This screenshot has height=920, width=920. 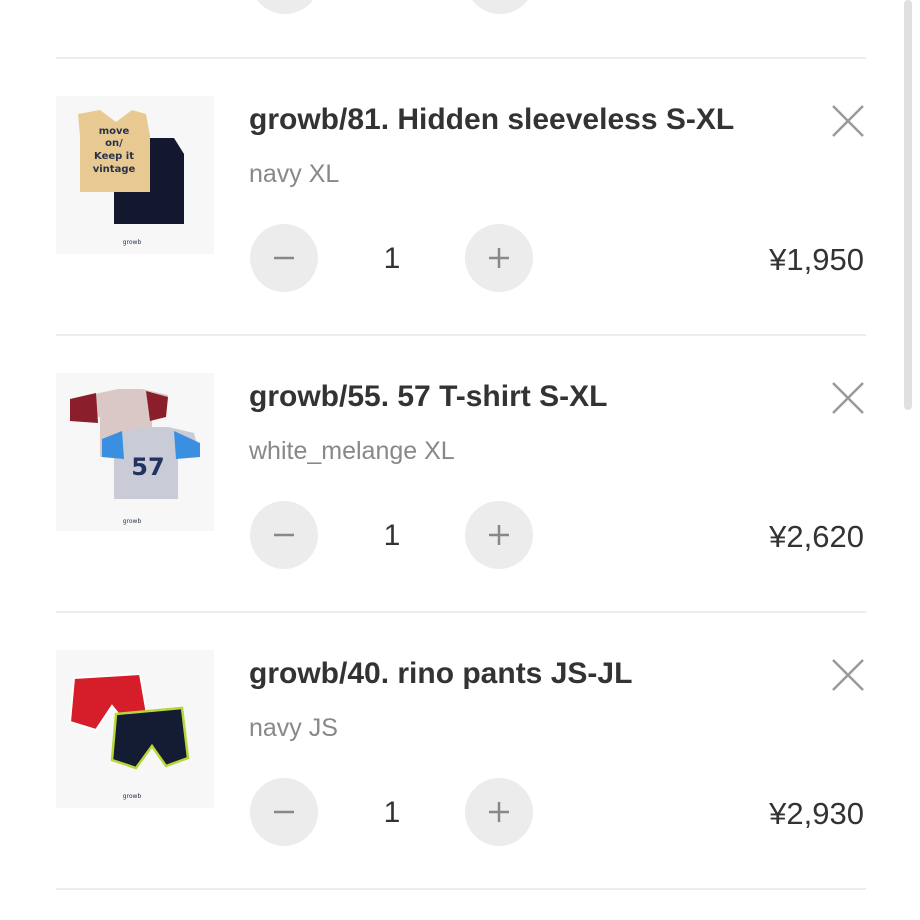 What do you see at coordinates (114, 169) in the screenshot?
I see `shirt-print-line-4: vintage` at bounding box center [114, 169].